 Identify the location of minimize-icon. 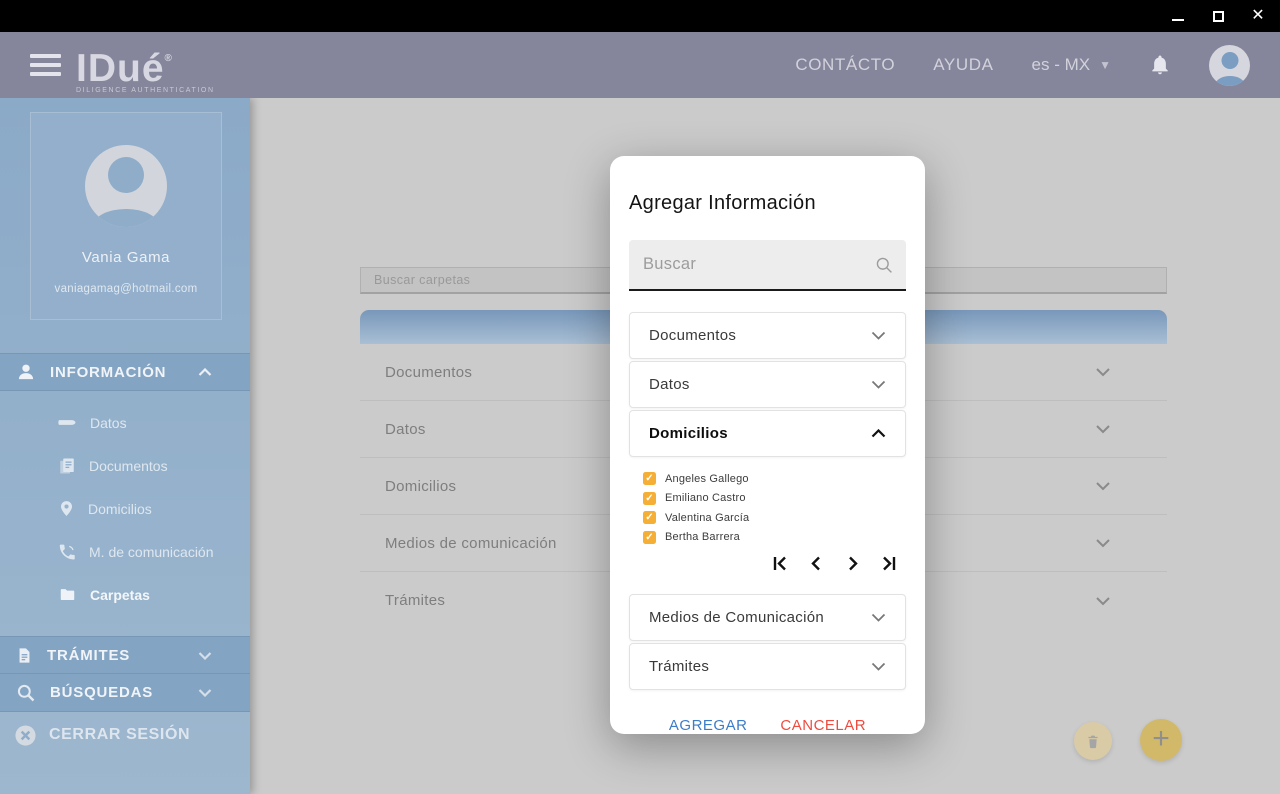
(1178, 20).